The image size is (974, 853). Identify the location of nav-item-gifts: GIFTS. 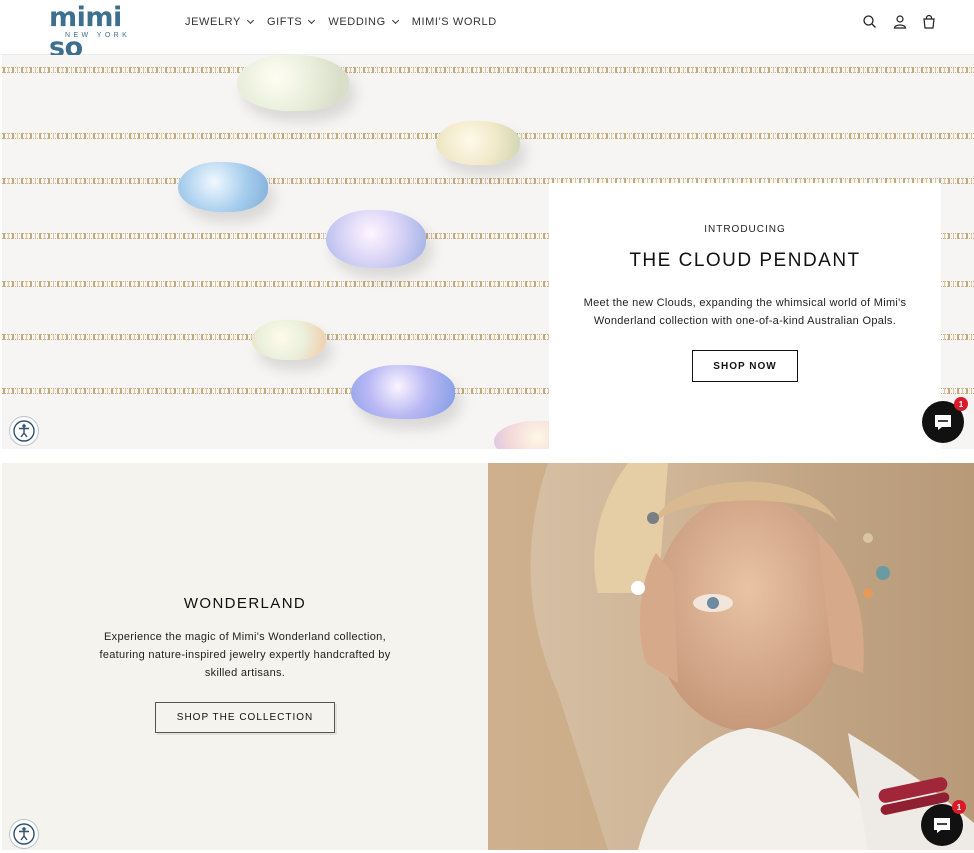
(291, 22).